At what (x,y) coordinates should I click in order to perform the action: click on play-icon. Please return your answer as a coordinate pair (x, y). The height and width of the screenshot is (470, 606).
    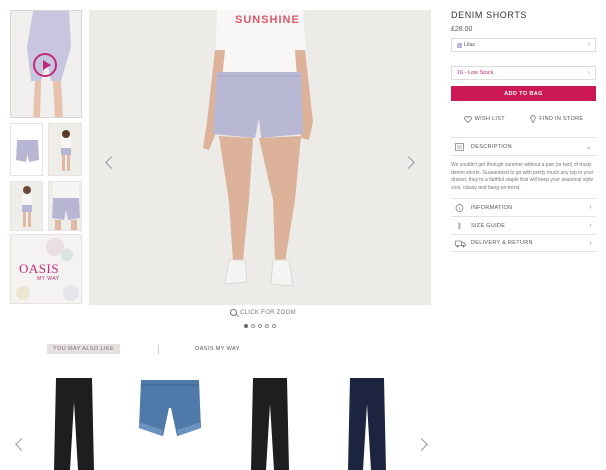
    Looking at the image, I should click on (45, 65).